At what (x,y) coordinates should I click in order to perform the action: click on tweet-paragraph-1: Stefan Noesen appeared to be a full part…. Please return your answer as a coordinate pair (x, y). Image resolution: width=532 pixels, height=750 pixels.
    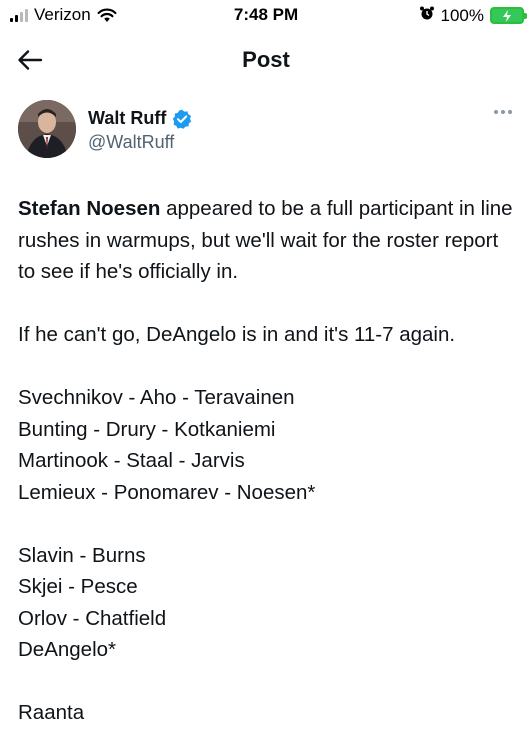
    Looking at the image, I should click on (268, 240).